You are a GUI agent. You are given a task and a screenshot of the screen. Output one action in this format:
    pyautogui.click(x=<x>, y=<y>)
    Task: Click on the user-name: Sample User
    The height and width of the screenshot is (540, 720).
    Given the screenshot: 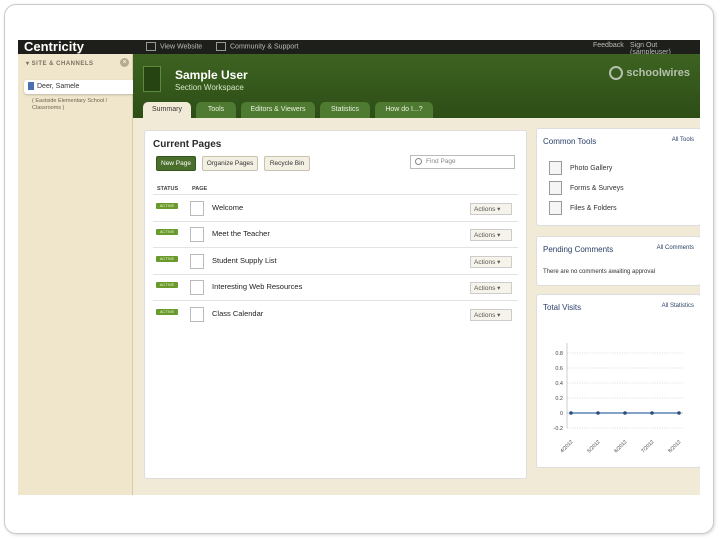 What is the action you would take?
    pyautogui.click(x=211, y=75)
    